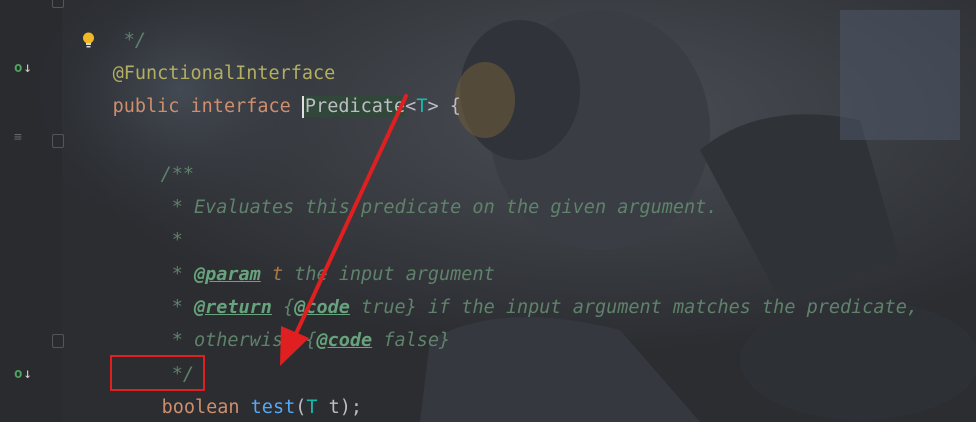 This screenshot has width=976, height=422. Describe the element at coordinates (273, 407) in the screenshot. I see `method-name: test` at that location.